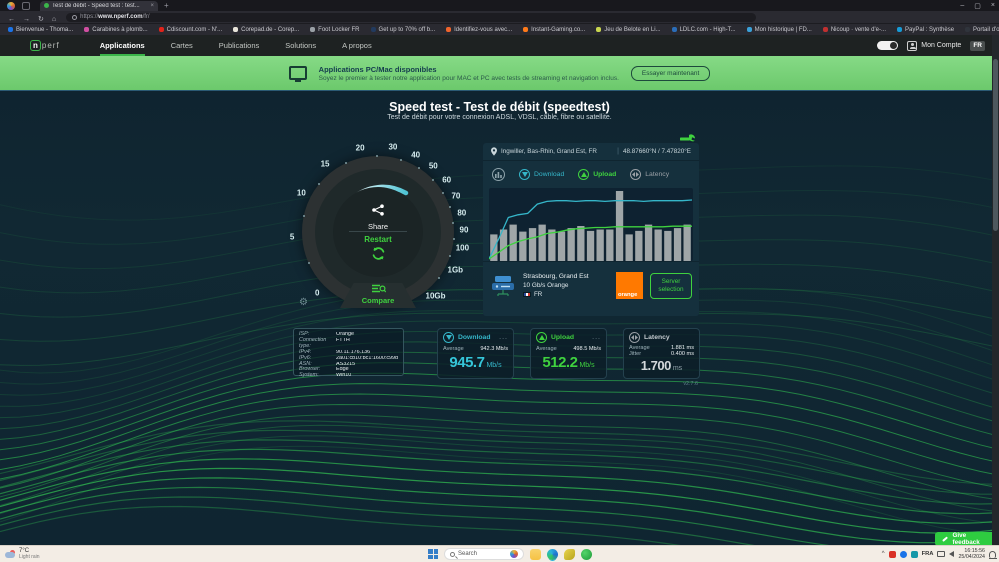  Describe the element at coordinates (995, 290) in the screenshot. I see `page-scrollbar` at that location.